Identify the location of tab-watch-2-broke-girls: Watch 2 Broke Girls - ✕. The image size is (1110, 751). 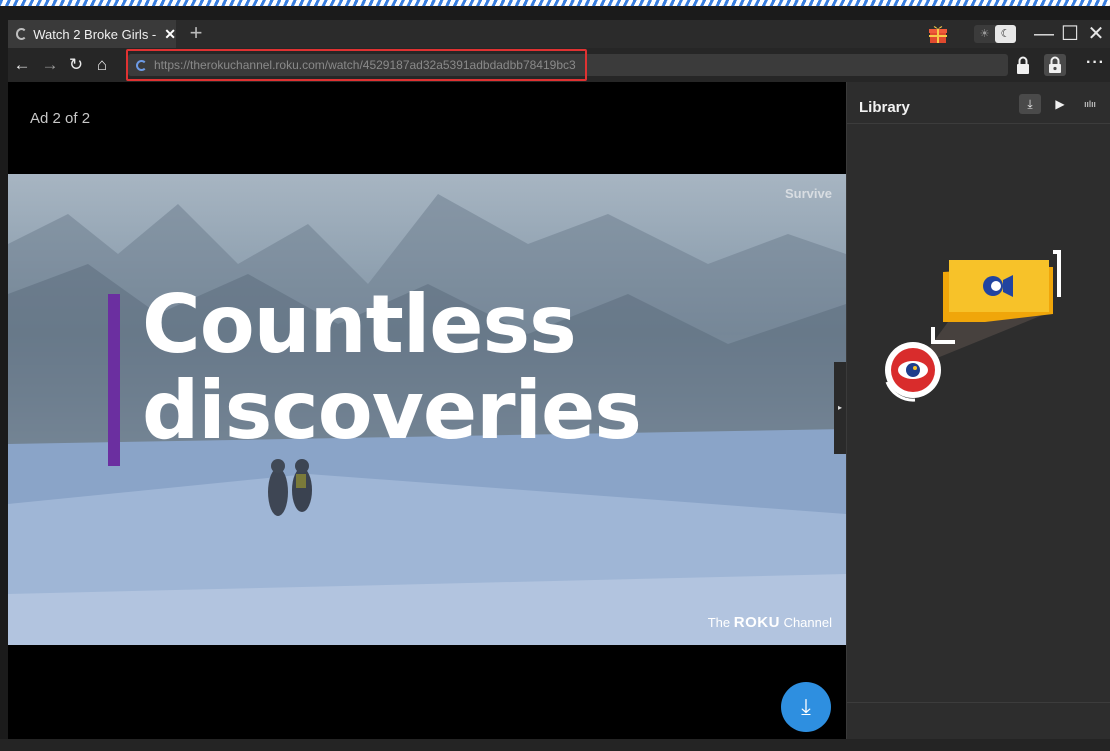
(92, 34).